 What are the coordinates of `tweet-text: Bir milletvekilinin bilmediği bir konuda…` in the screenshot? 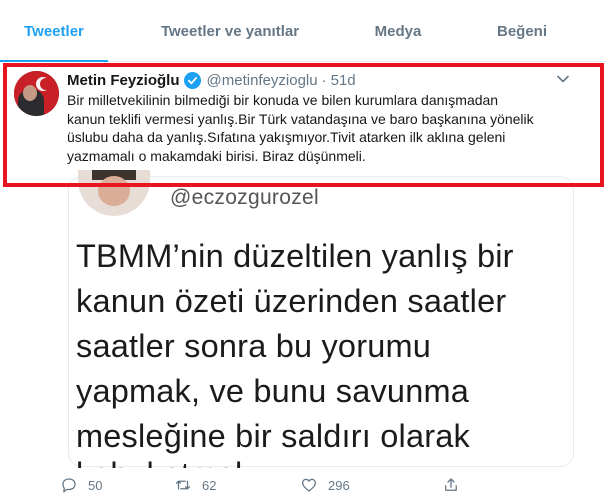 It's located at (327, 128).